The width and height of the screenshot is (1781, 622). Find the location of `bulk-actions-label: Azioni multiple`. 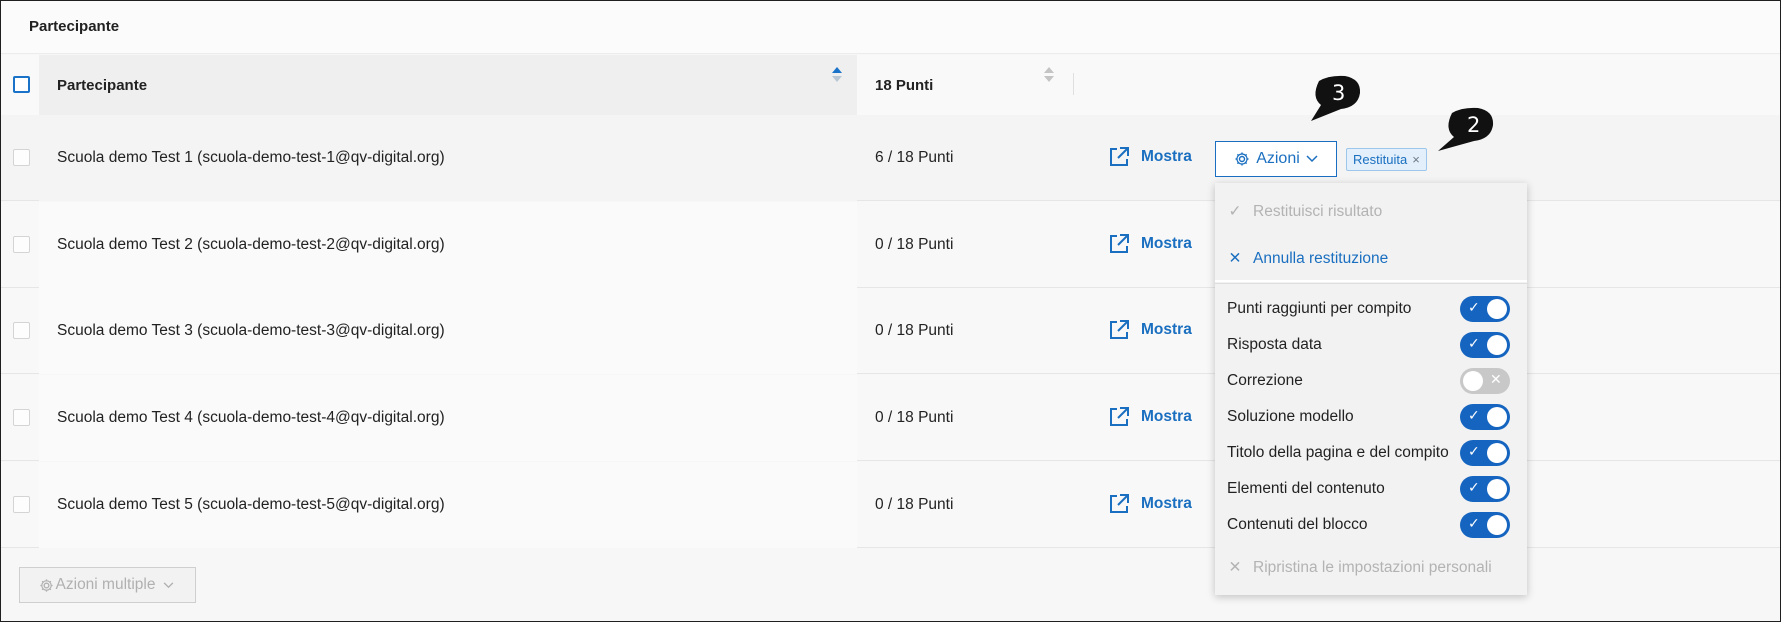

bulk-actions-label: Azioni multiple is located at coordinates (105, 584).